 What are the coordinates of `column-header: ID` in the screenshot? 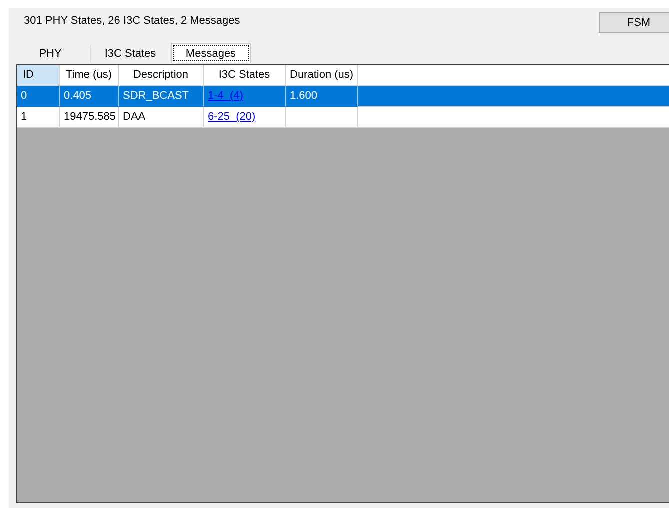 It's located at (38, 75).